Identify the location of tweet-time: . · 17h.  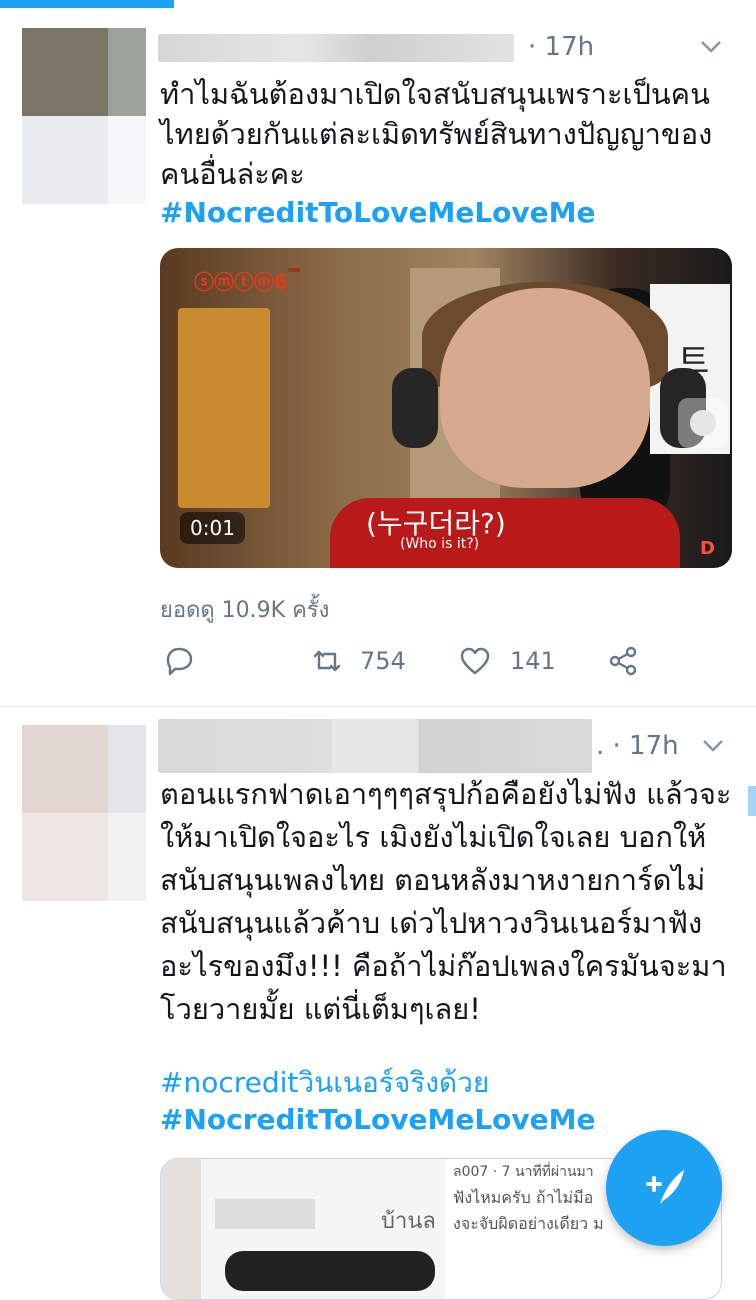
(637, 746).